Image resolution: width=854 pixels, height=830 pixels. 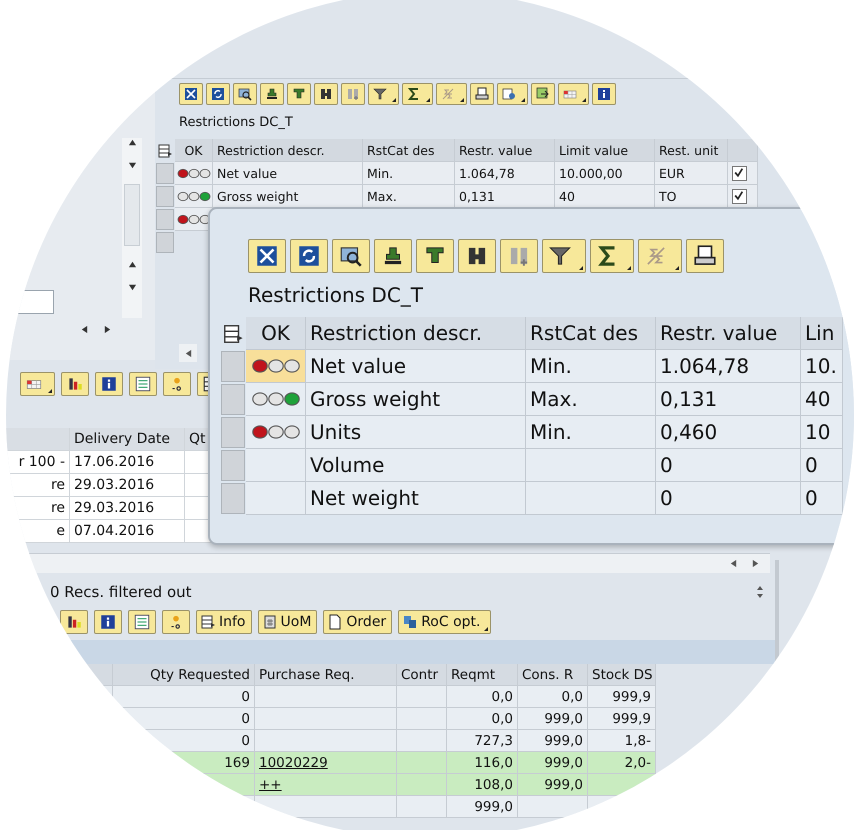 I want to click on table-cell: Gross weight, so click(x=288, y=196).